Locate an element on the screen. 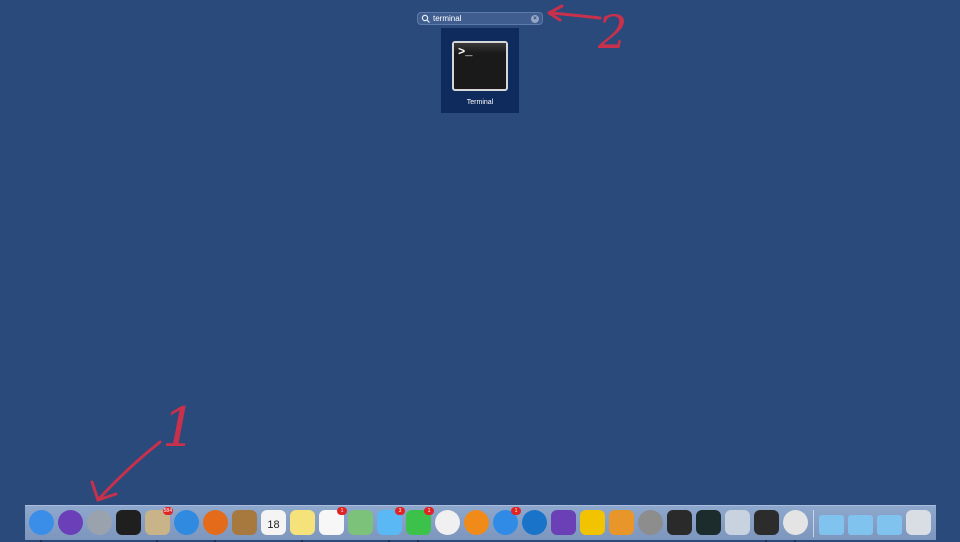  activity-monitor-dock-item is located at coordinates (708, 522).